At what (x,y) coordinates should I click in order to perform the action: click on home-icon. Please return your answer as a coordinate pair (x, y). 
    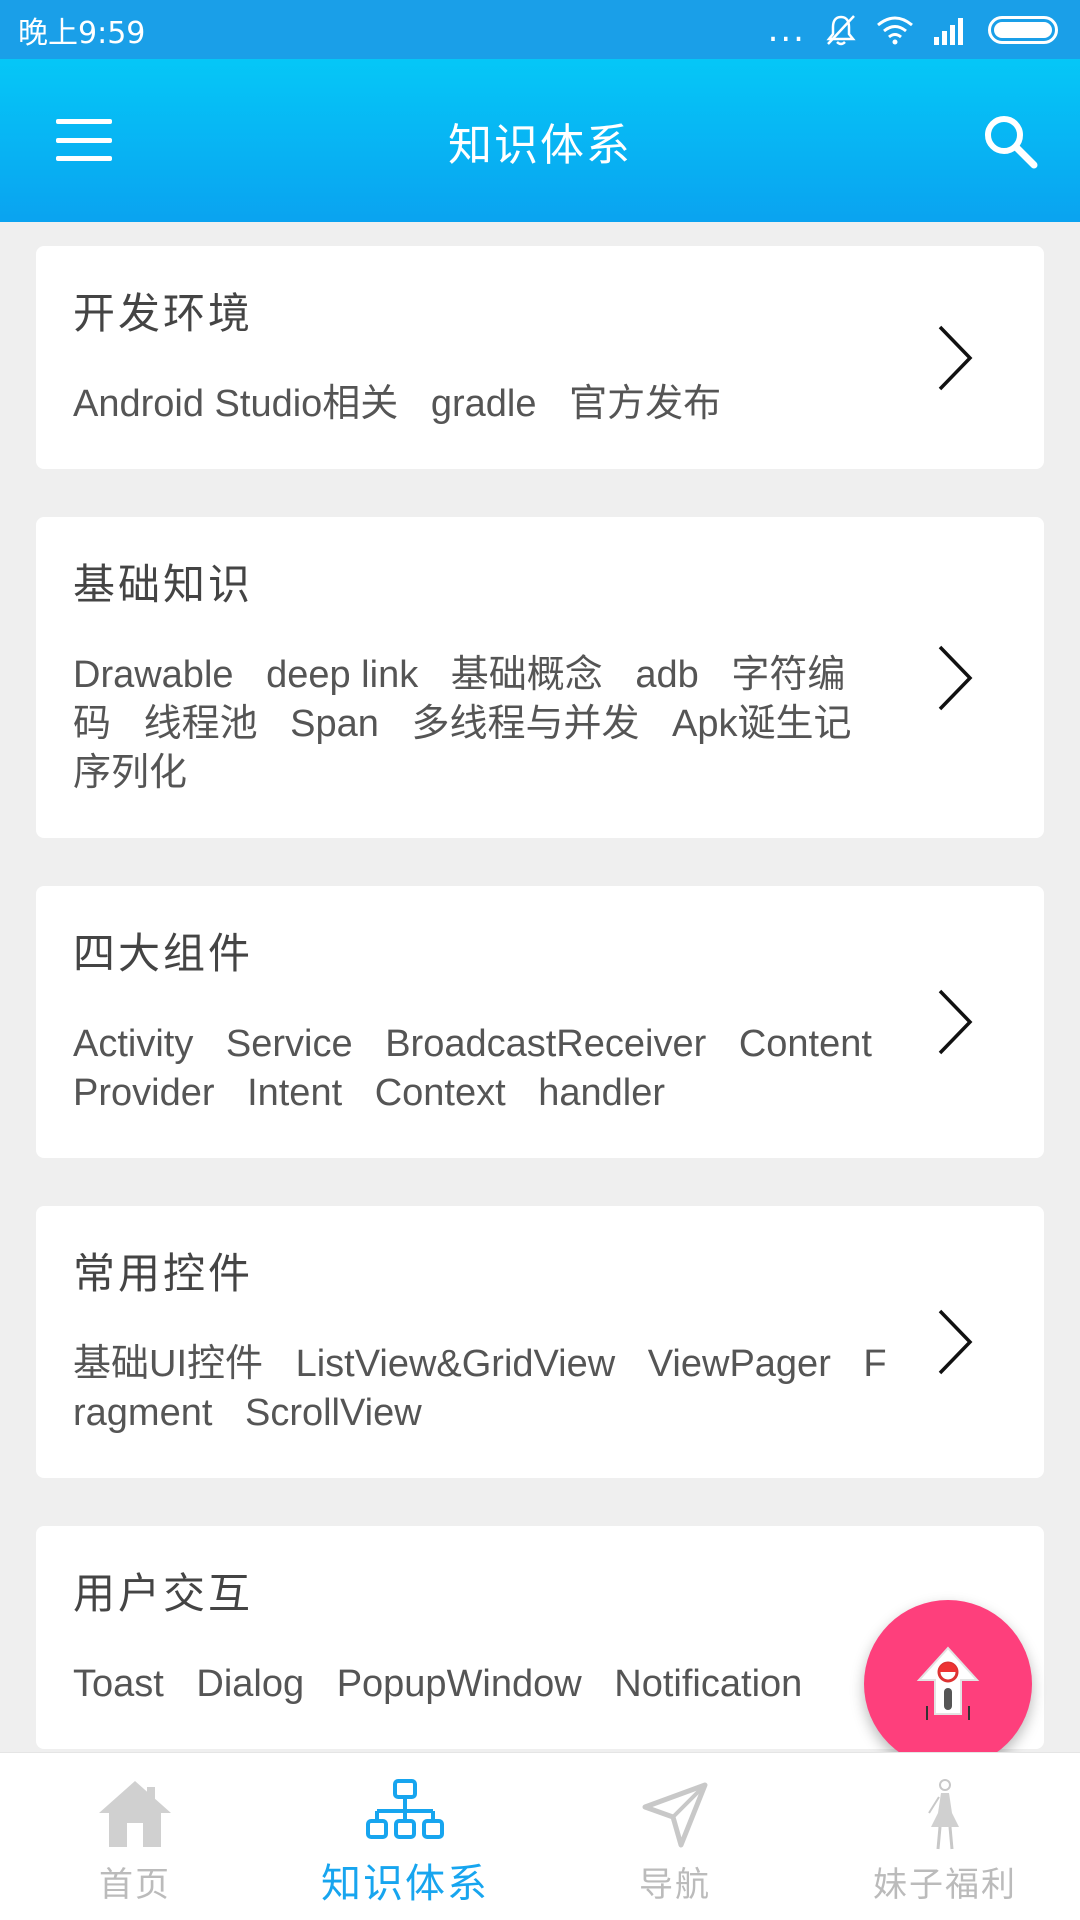
    Looking at the image, I should click on (135, 1814).